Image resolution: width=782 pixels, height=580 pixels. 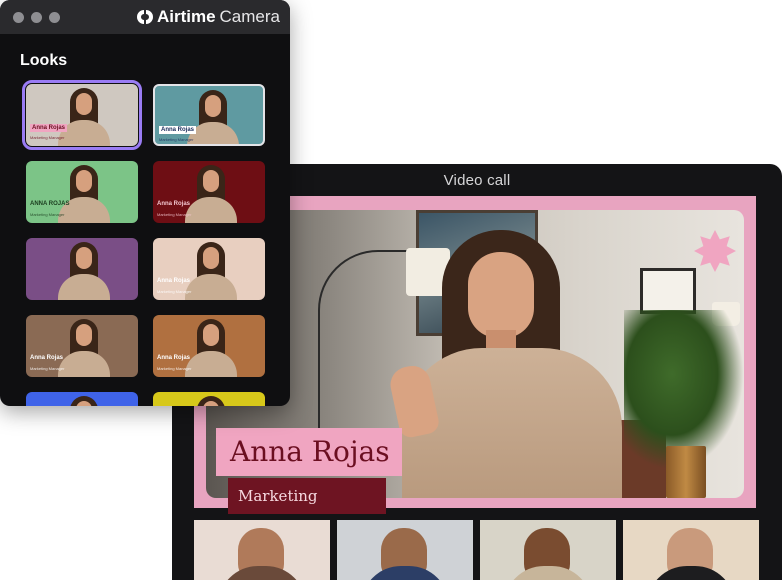 What do you see at coordinates (36, 17) in the screenshot?
I see `minimize-window-button` at bounding box center [36, 17].